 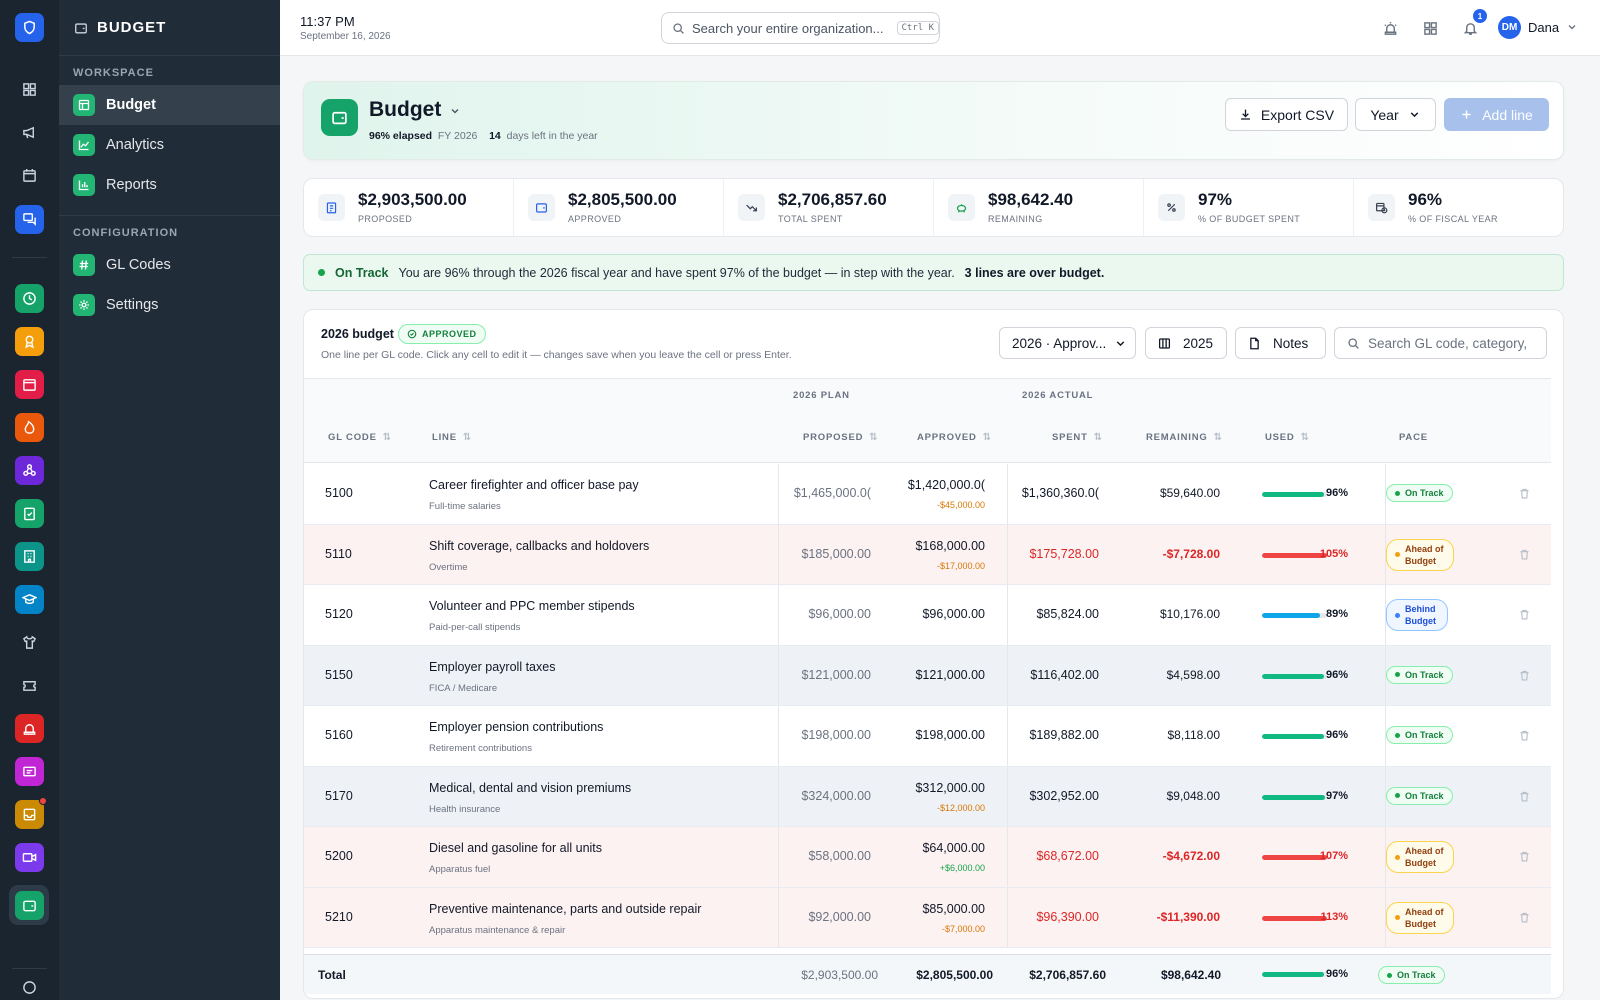 What do you see at coordinates (839, 614) in the screenshot?
I see `cell-proposed: $96,000.00` at bounding box center [839, 614].